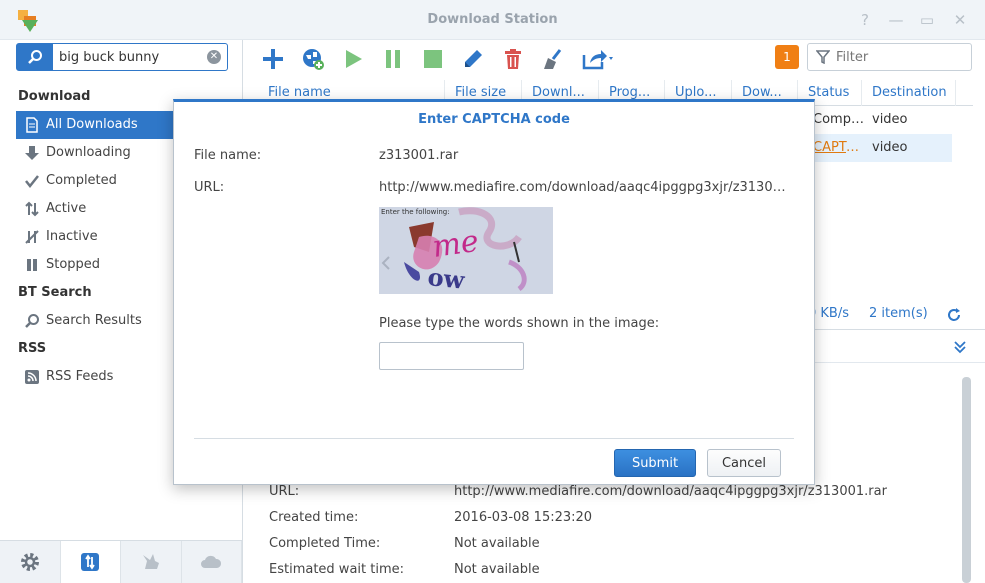 Image resolution: width=985 pixels, height=583 pixels. I want to click on sidebar-item-label: All Downloads, so click(92, 124).